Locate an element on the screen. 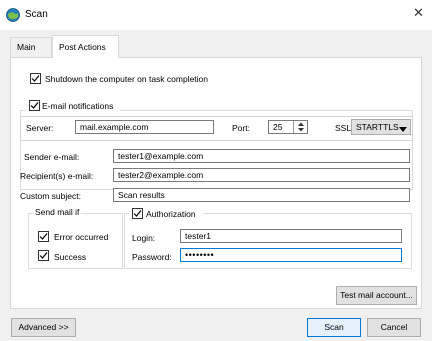  chevron-down-icon is located at coordinates (403, 129).